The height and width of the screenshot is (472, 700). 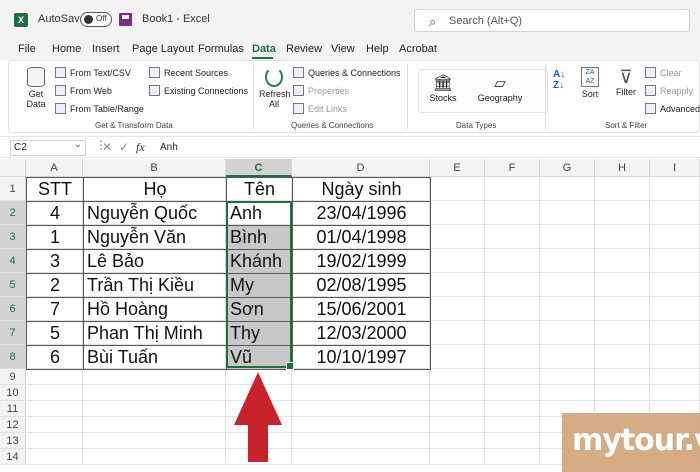 What do you see at coordinates (418, 49) in the screenshot?
I see `menu-acrobat: Acrobat` at bounding box center [418, 49].